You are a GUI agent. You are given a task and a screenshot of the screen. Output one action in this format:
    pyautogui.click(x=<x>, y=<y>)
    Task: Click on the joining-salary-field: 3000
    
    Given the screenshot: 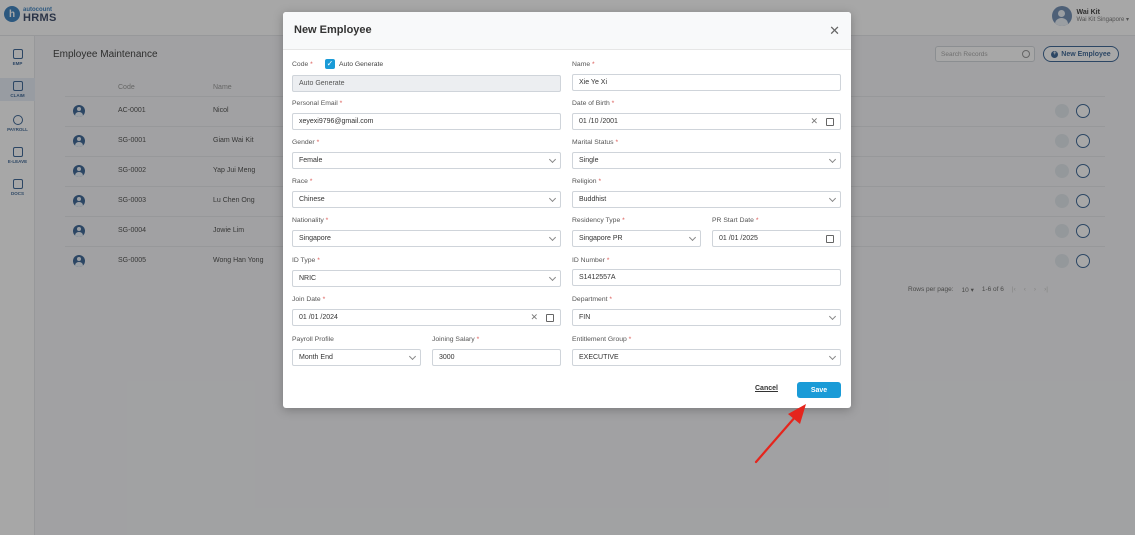 What is the action you would take?
    pyautogui.click(x=496, y=357)
    